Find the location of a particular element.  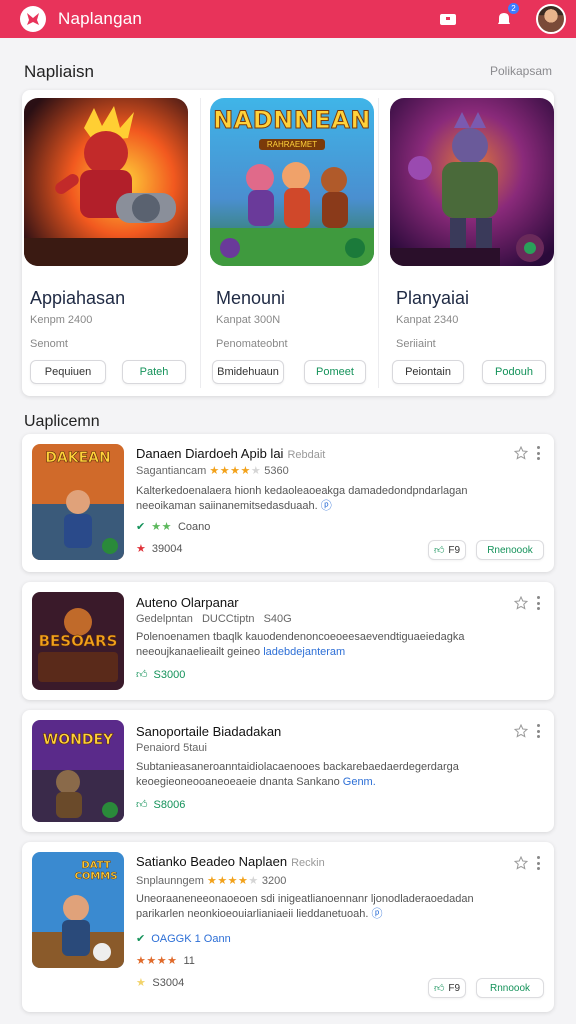

list-item-thumbnail-logo: BESOARS is located at coordinates (78, 641).